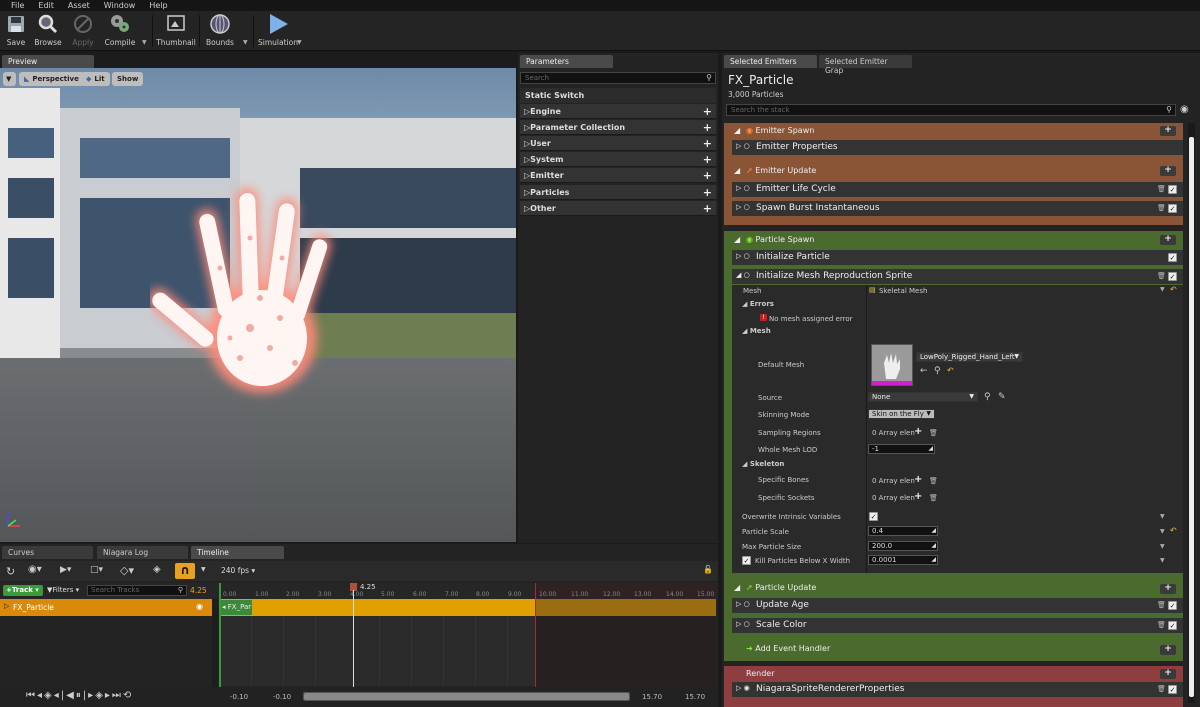 This screenshot has height=707, width=1200. Describe the element at coordinates (157, 569) in the screenshot. I see `tag-icon: ◈` at that location.